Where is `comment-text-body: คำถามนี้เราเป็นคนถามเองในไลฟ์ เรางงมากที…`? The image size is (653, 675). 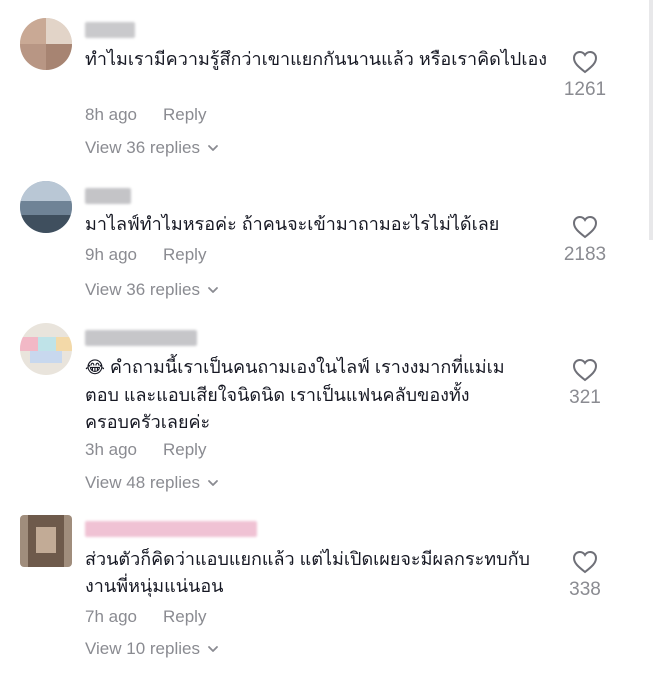 comment-text-body: คำถามนี้เราเป็นคนถามเองในไลฟ์ เรางงมากที… is located at coordinates (295, 394).